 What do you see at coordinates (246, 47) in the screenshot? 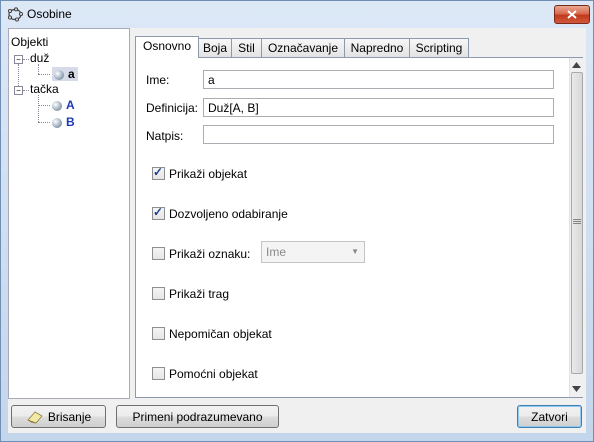
I see `tab-style: Stil` at bounding box center [246, 47].